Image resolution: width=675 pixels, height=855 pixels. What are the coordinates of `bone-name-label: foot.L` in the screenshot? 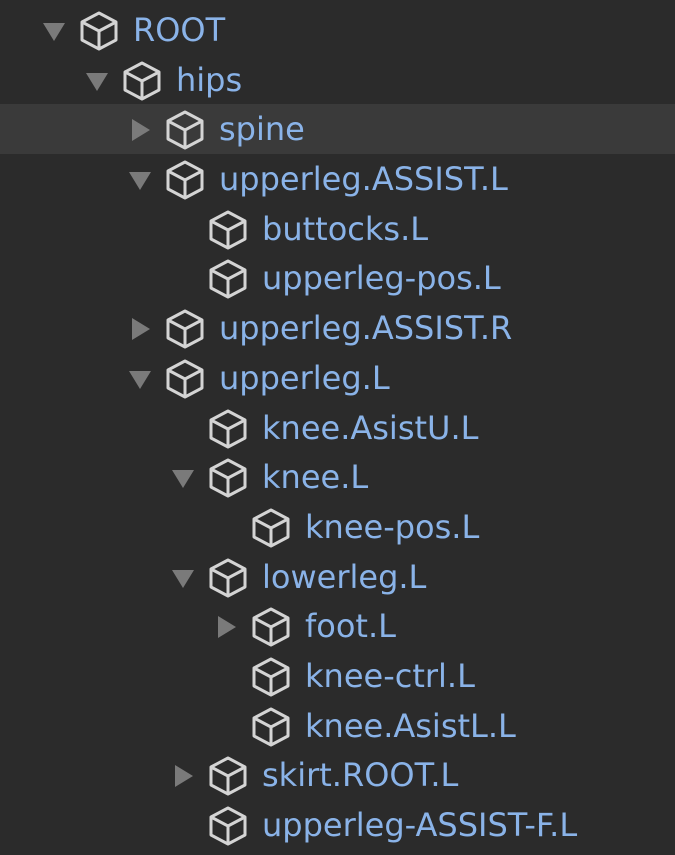 It's located at (350, 626).